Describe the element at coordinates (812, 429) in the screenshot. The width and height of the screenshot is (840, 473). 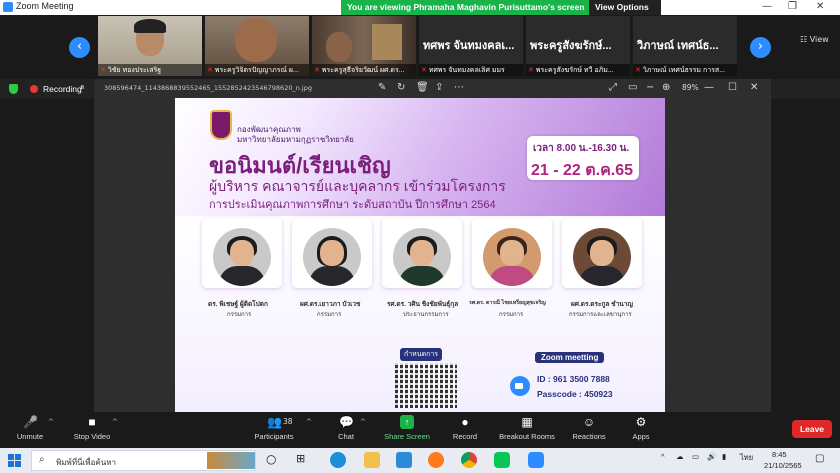
I see `leave-button: Leave` at that location.